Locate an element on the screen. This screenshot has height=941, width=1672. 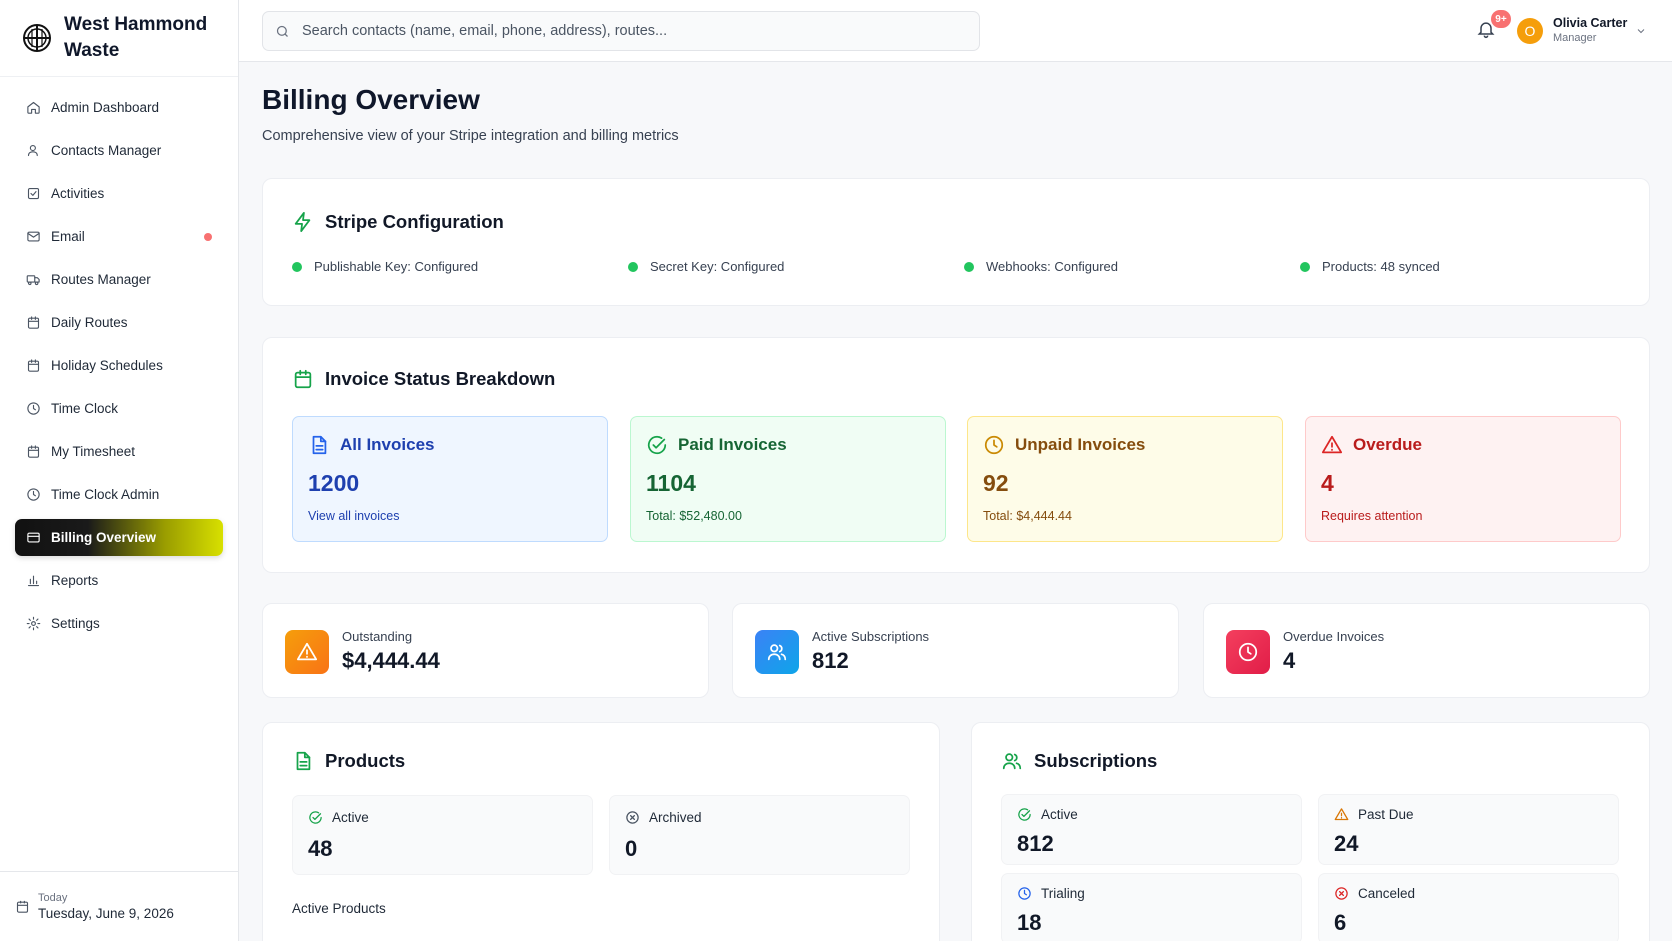
inv-box-title: Paid Invoices is located at coordinates (716, 445).